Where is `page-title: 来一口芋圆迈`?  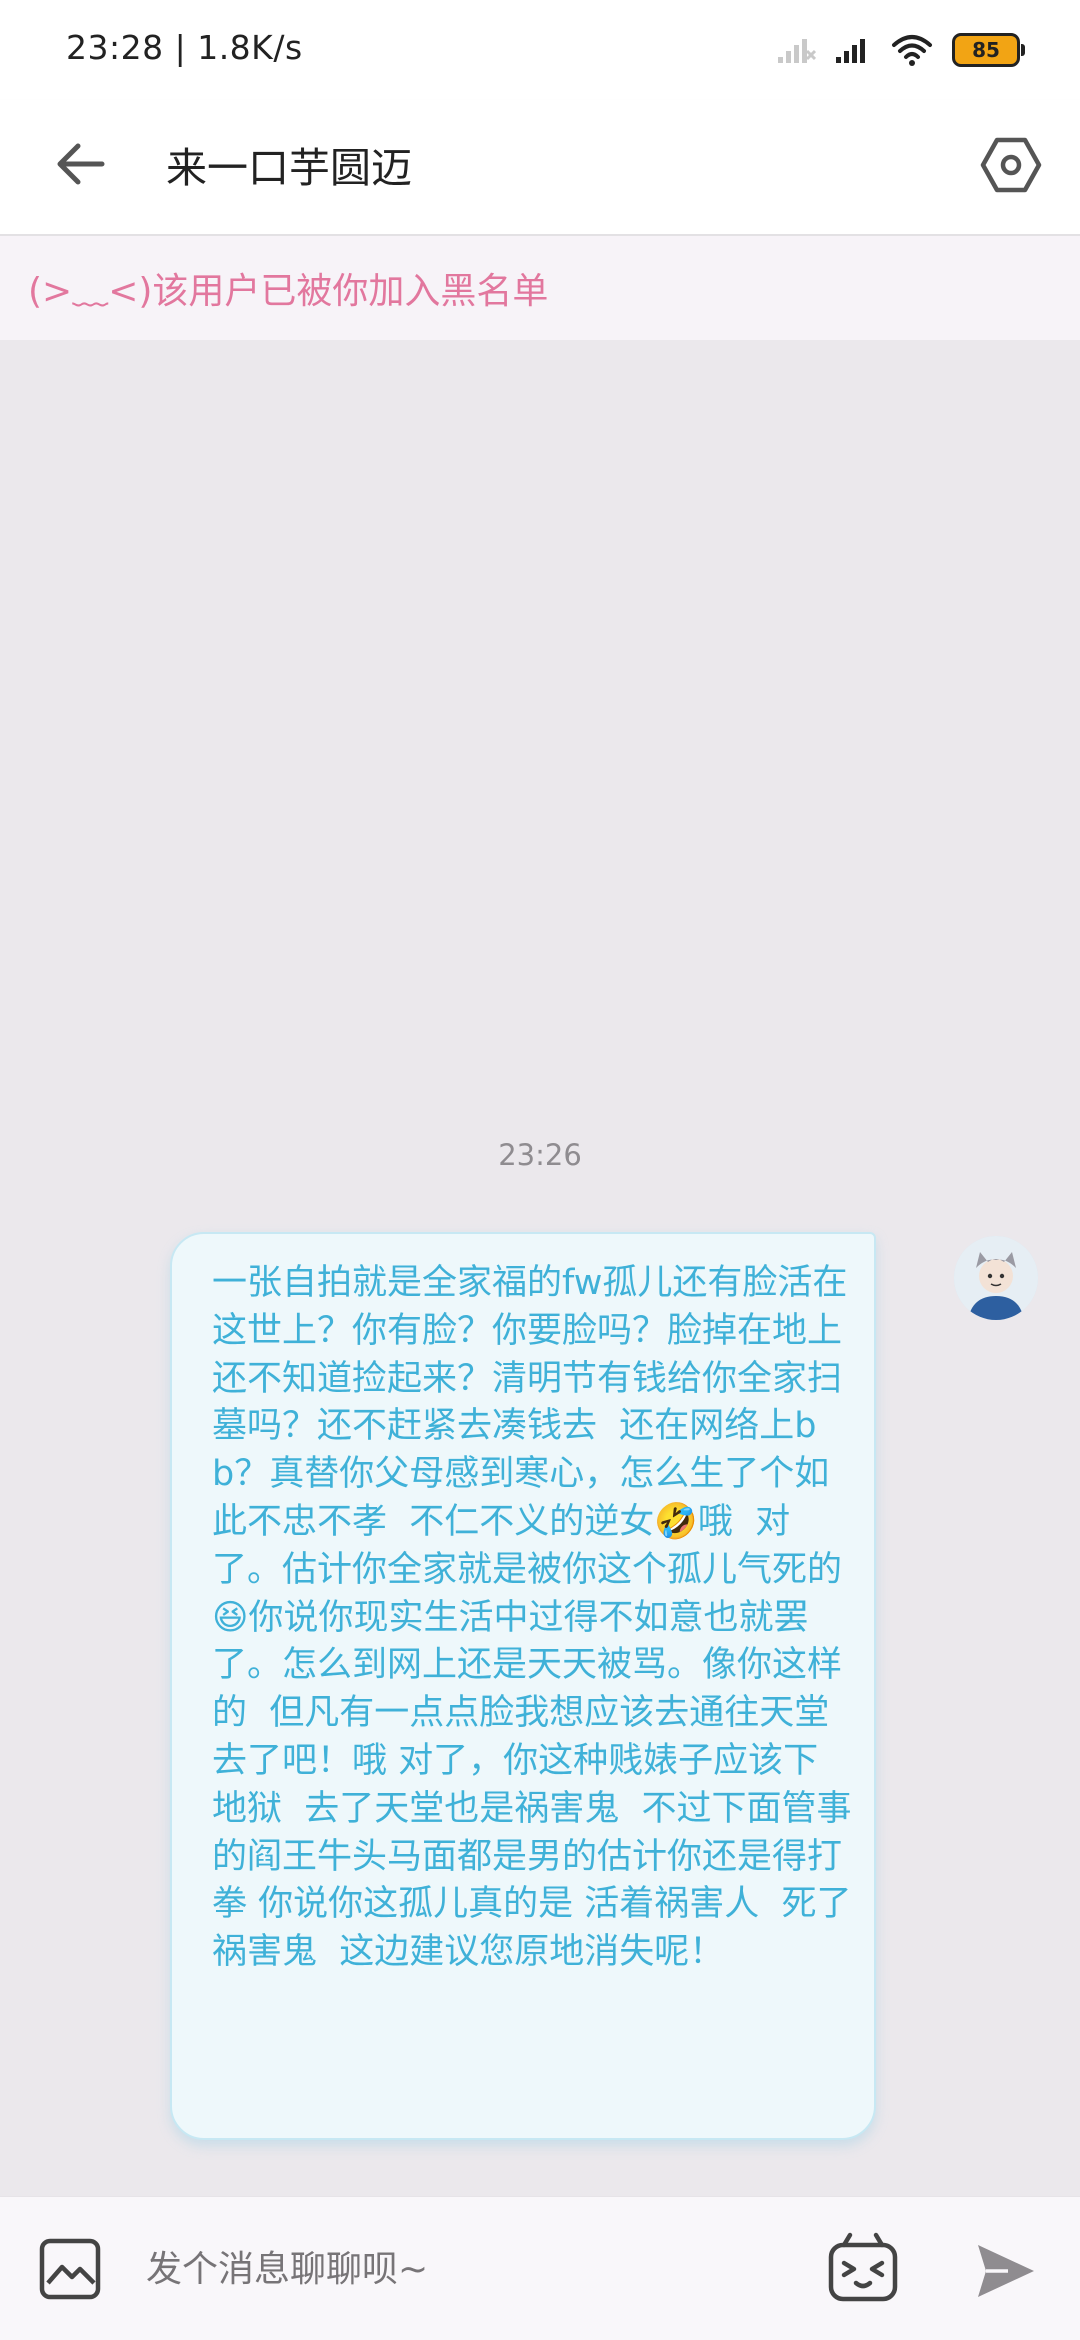 page-title: 来一口芋圆迈 is located at coordinates (289, 168).